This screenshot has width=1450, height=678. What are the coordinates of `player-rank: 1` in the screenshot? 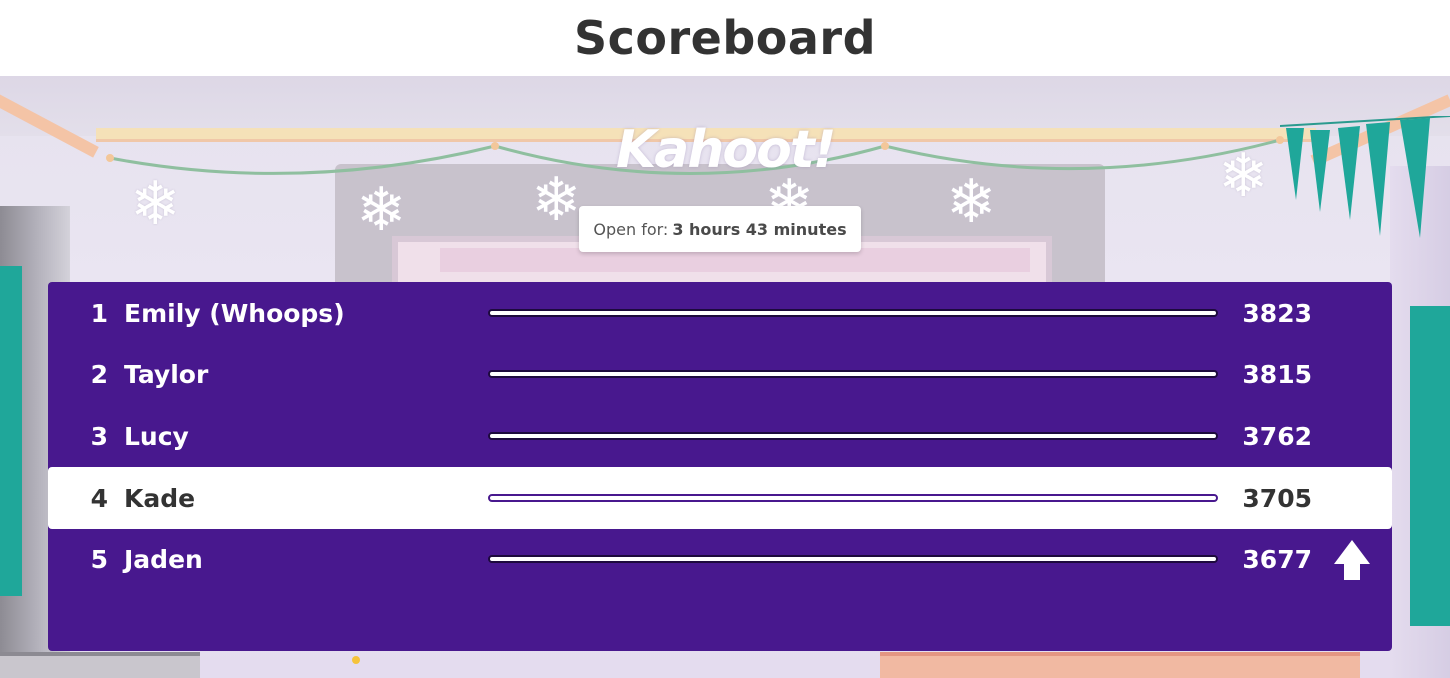 It's located at (99, 313).